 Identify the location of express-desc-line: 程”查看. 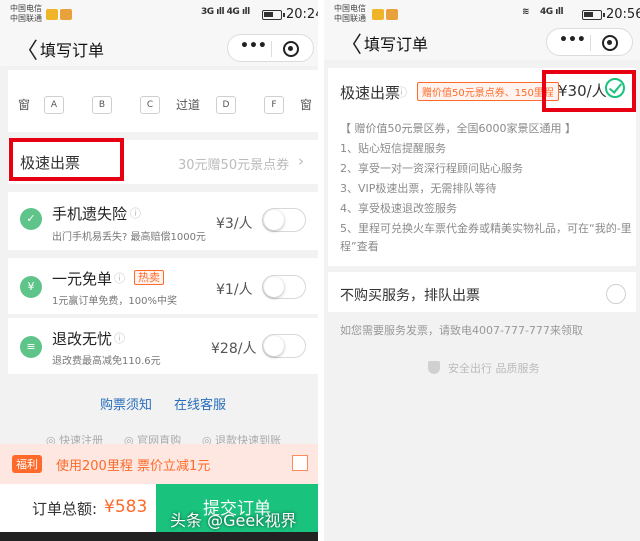
(359, 246).